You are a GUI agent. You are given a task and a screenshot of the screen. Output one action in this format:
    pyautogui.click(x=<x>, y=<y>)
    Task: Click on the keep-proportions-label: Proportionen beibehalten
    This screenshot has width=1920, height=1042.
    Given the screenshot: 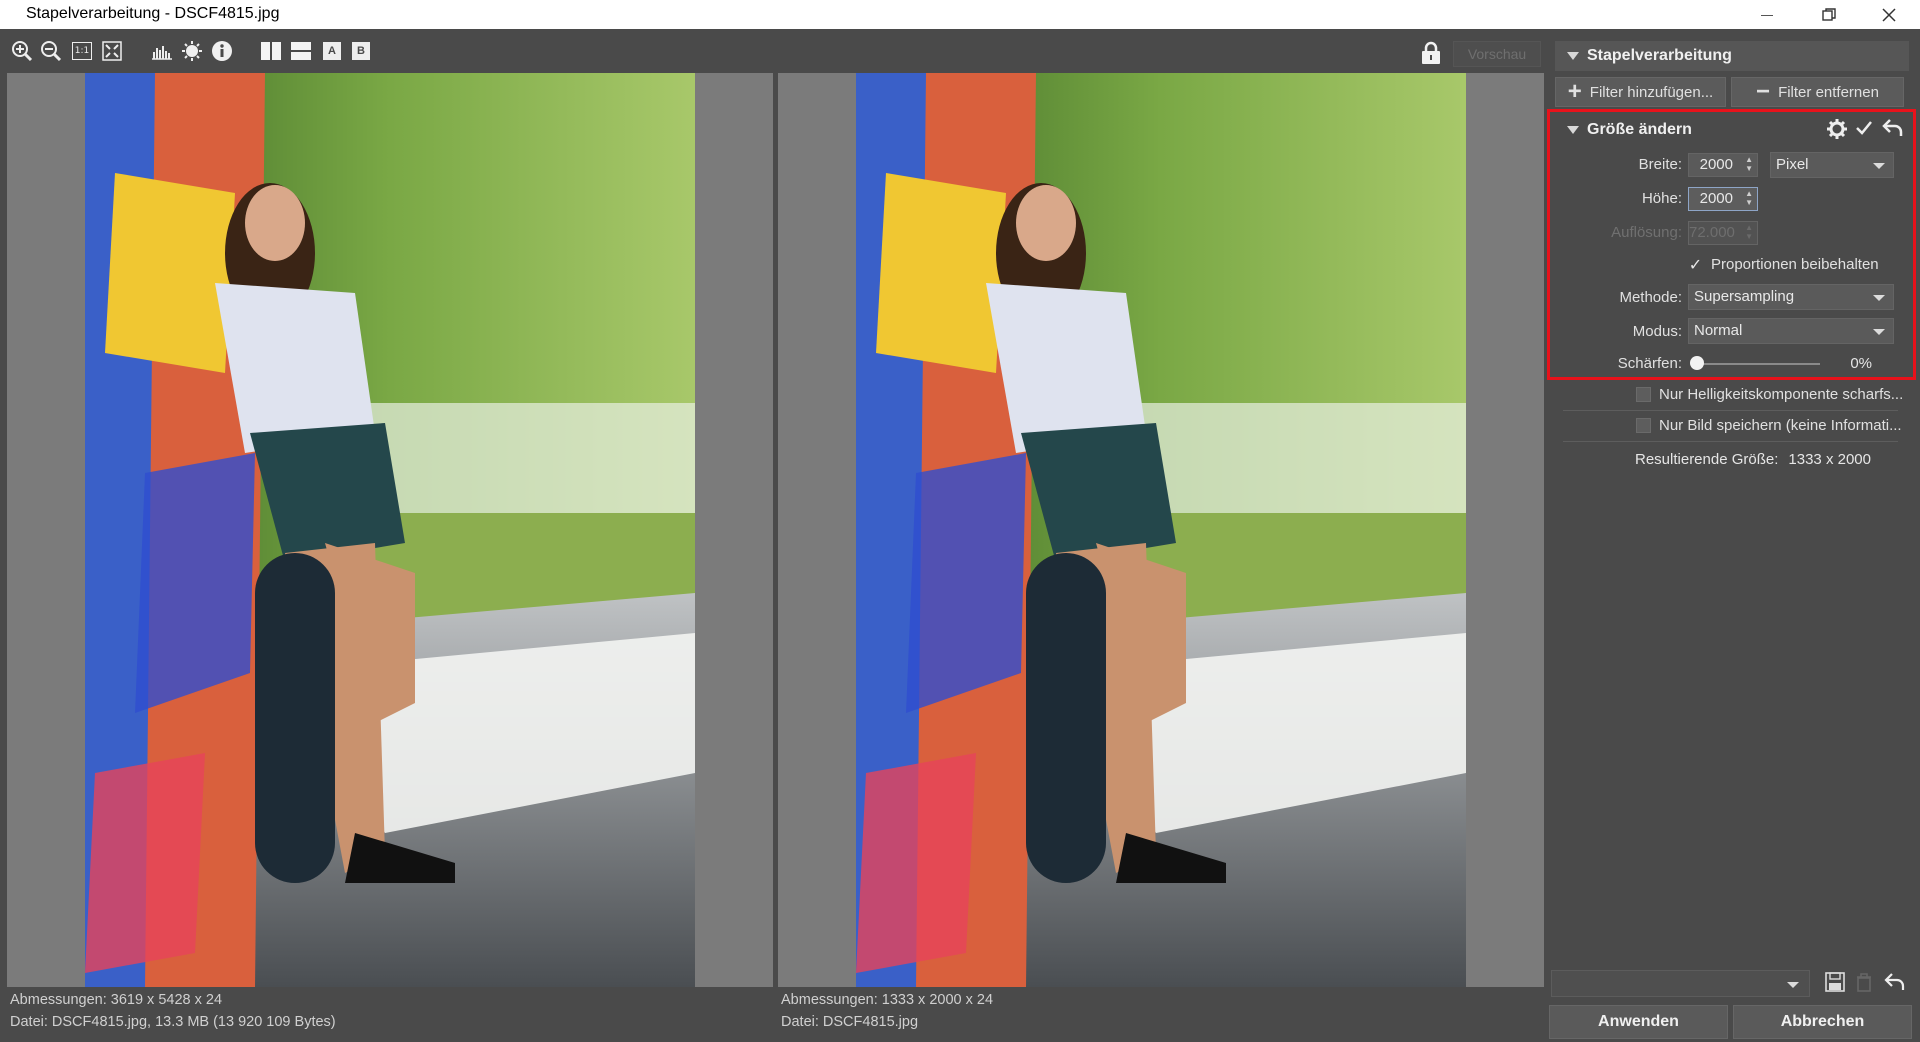 What is the action you would take?
    pyautogui.click(x=1795, y=264)
    